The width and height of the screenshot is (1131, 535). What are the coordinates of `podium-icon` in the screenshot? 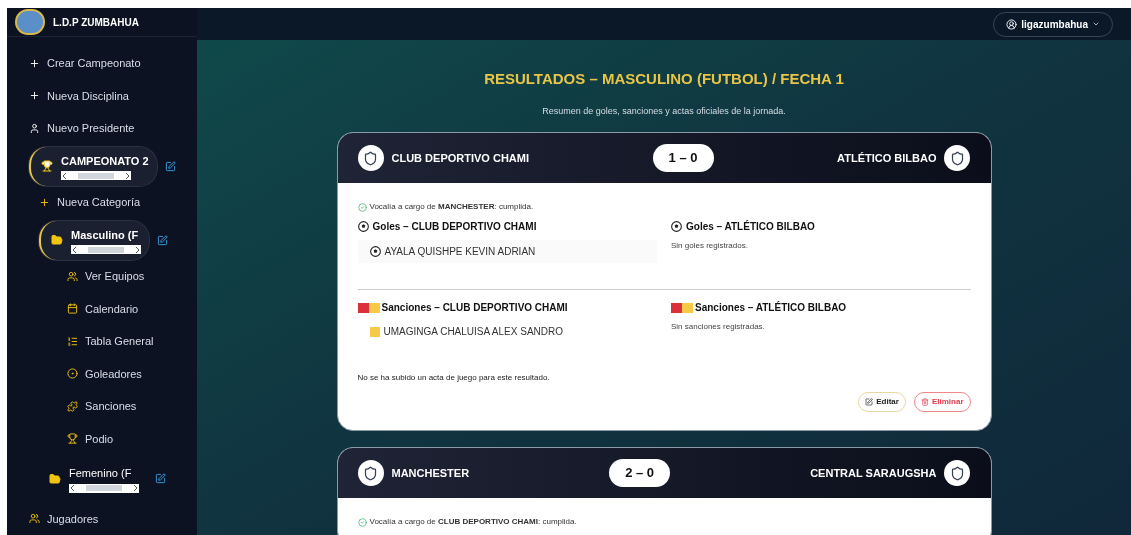 It's located at (72, 439).